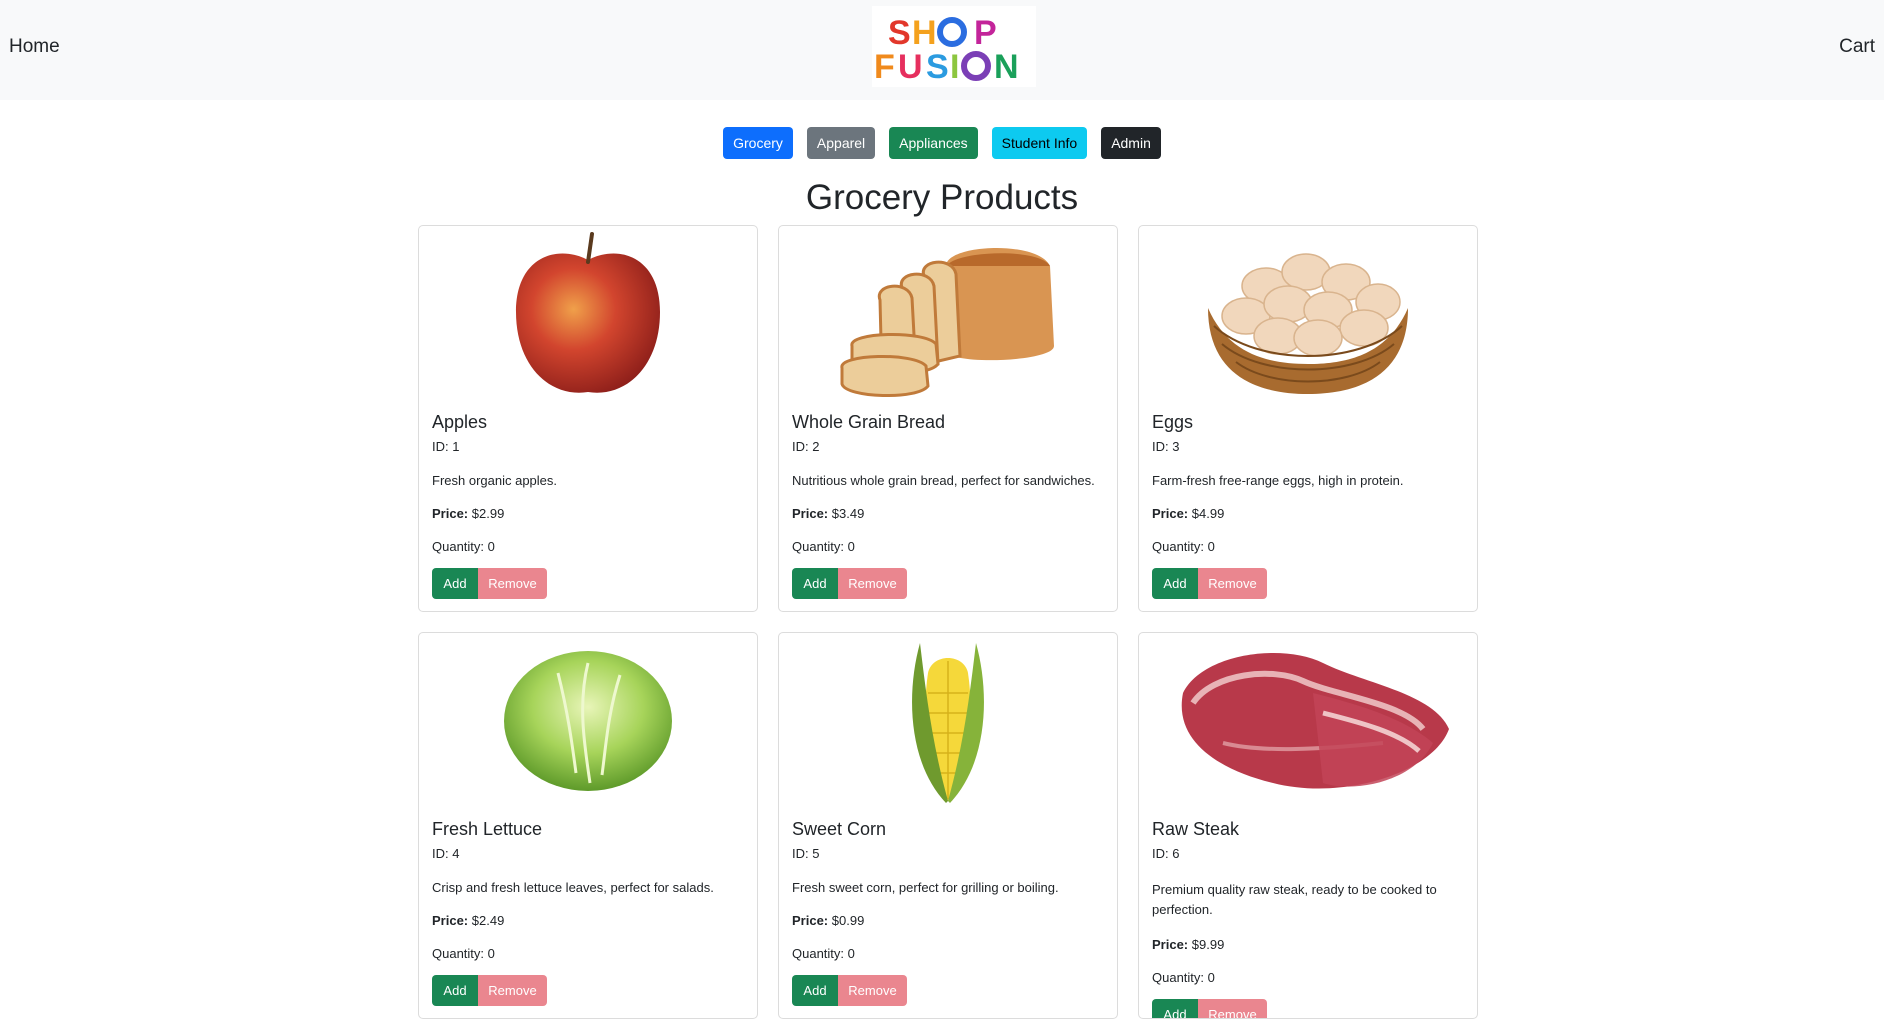 This screenshot has width=1884, height=1021. Describe the element at coordinates (806, 446) in the screenshot. I see `product-id: ID: 2` at that location.